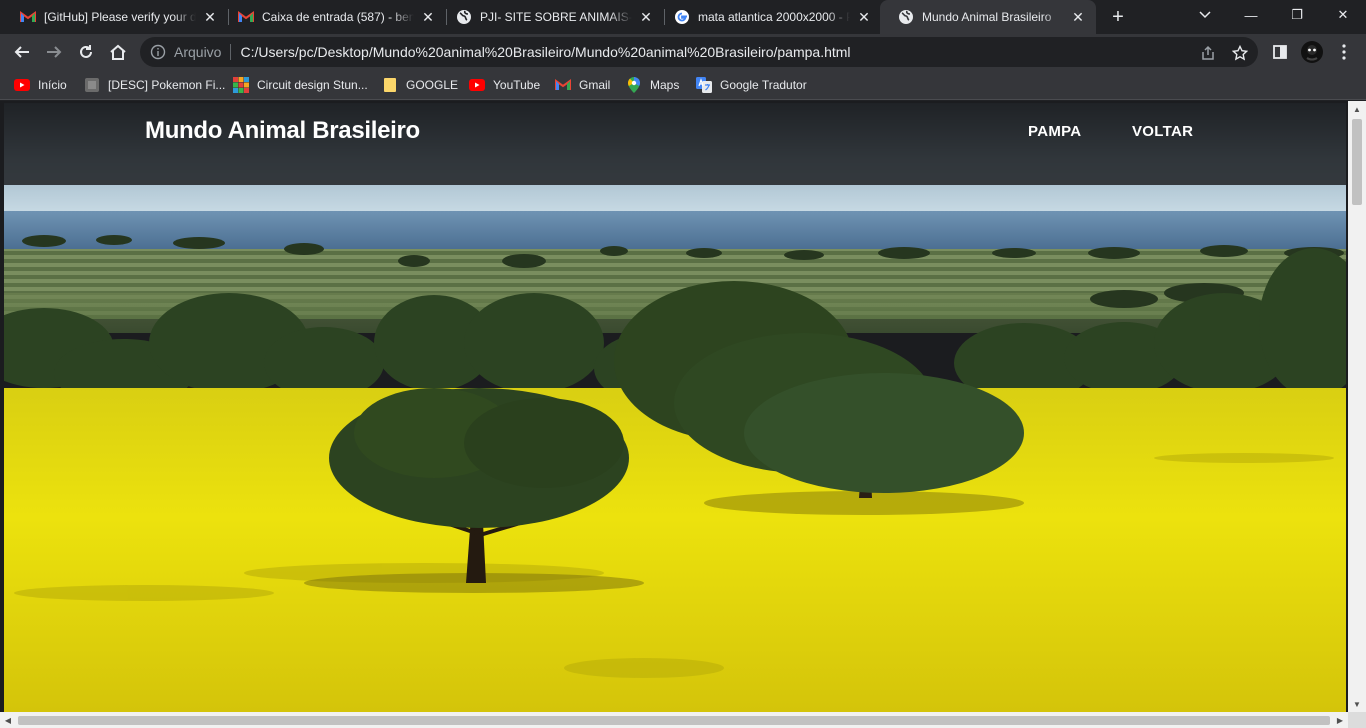 The height and width of the screenshot is (728, 1366). I want to click on bookmark-maps: Maps, so click(652, 85).